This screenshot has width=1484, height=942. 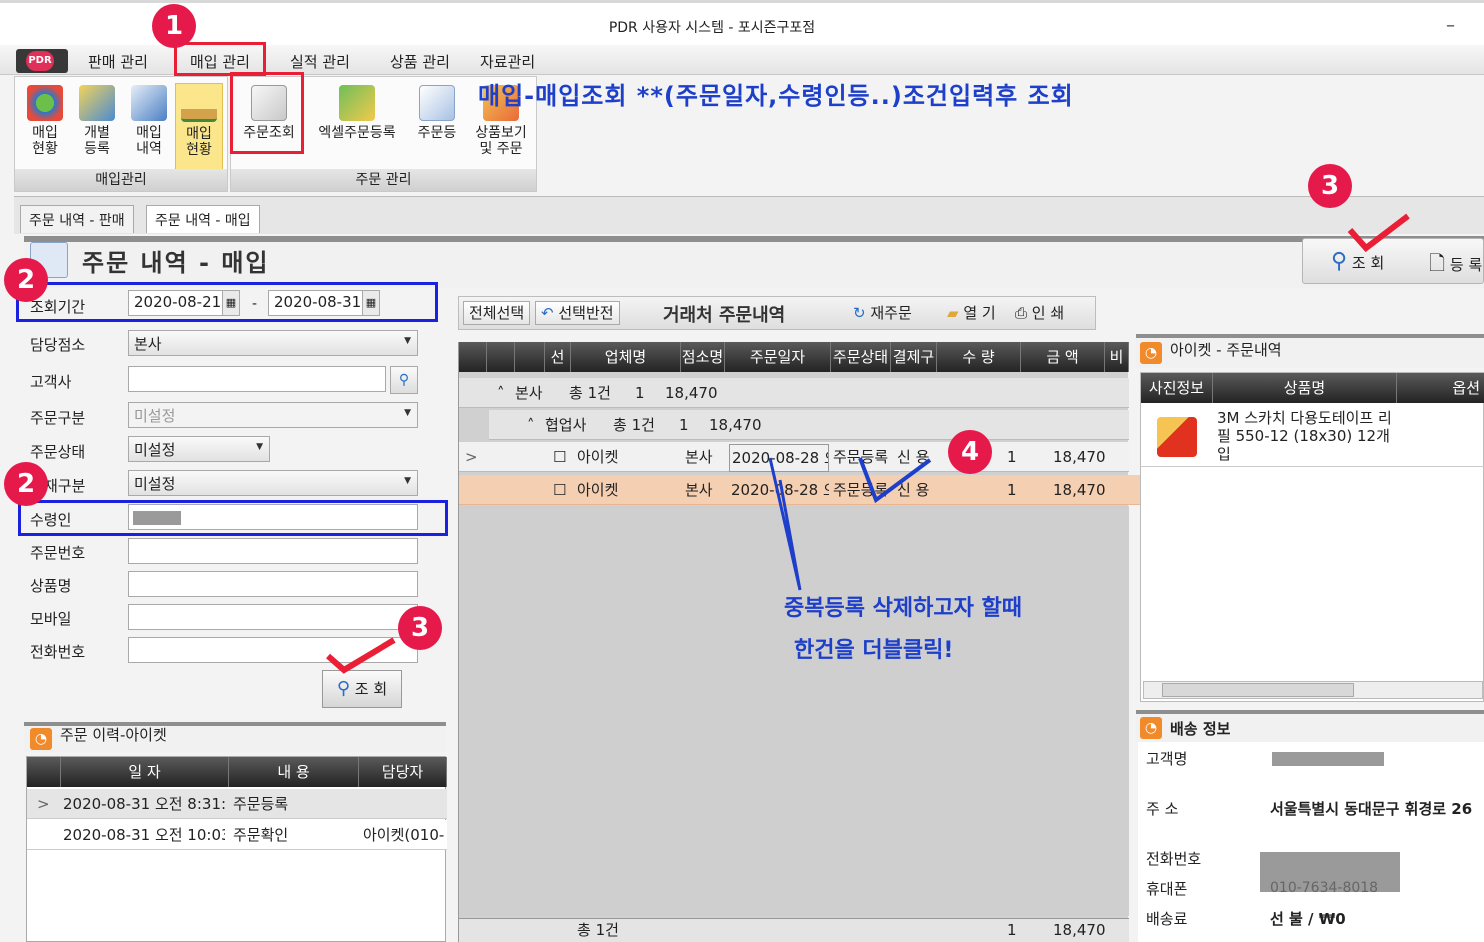 I want to click on ribbon-excel-order: 엑셀주문등록, so click(x=357, y=112).